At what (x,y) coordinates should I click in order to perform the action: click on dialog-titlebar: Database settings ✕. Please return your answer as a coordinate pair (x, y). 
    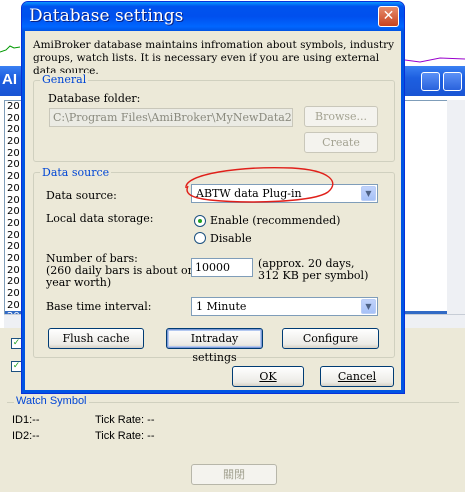
    Looking at the image, I should click on (213, 16).